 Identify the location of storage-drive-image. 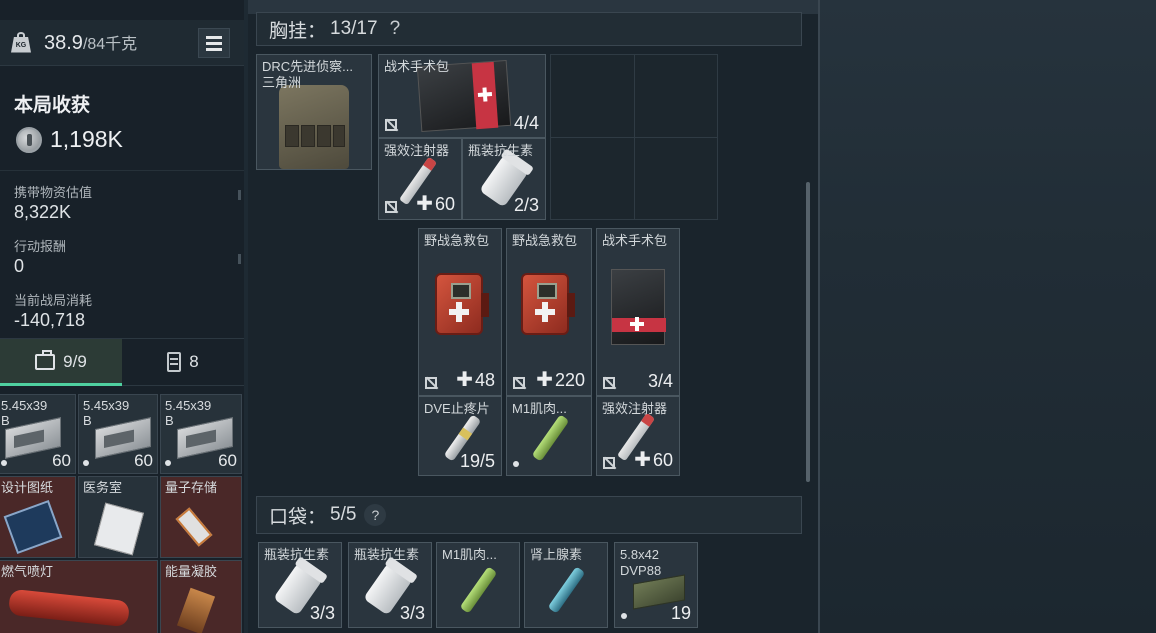
(194, 527).